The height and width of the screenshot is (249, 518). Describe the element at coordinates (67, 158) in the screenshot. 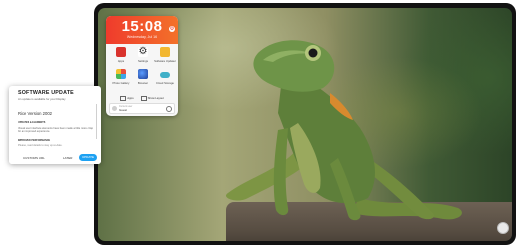

I see `later-button: LATER` at that location.